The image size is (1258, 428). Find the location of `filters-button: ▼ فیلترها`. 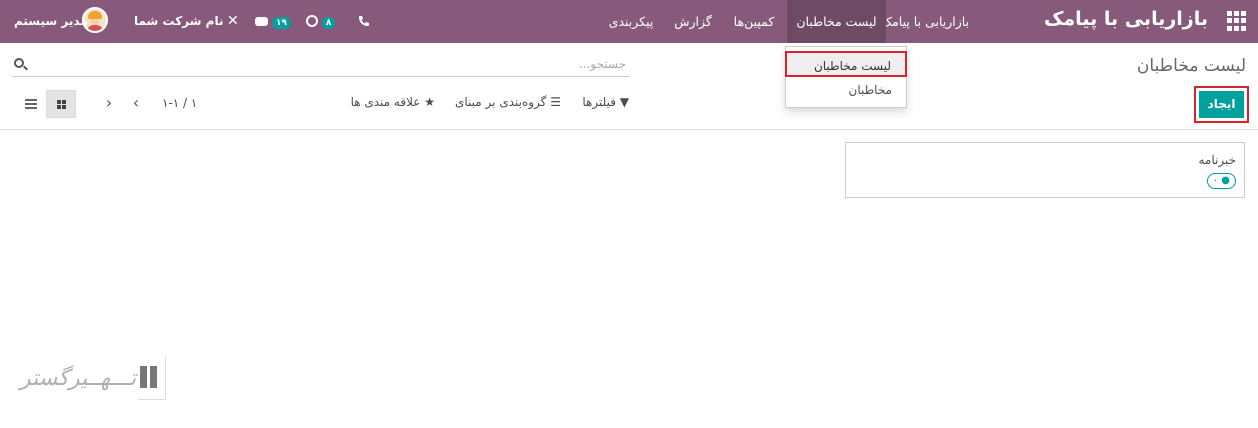

filters-button: ▼ فیلترها is located at coordinates (605, 104).